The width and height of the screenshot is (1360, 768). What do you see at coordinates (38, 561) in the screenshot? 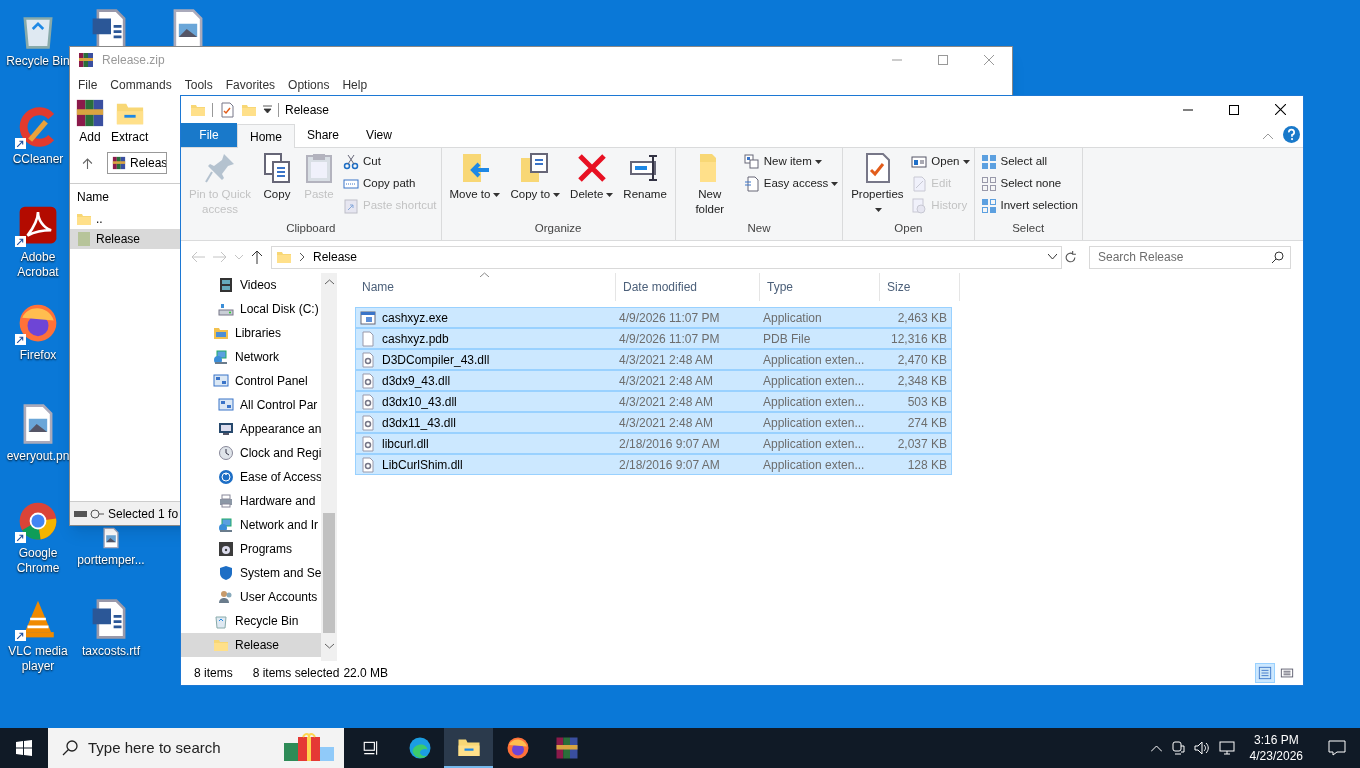
I see `desktop-icon-label: Google Chrome` at bounding box center [38, 561].